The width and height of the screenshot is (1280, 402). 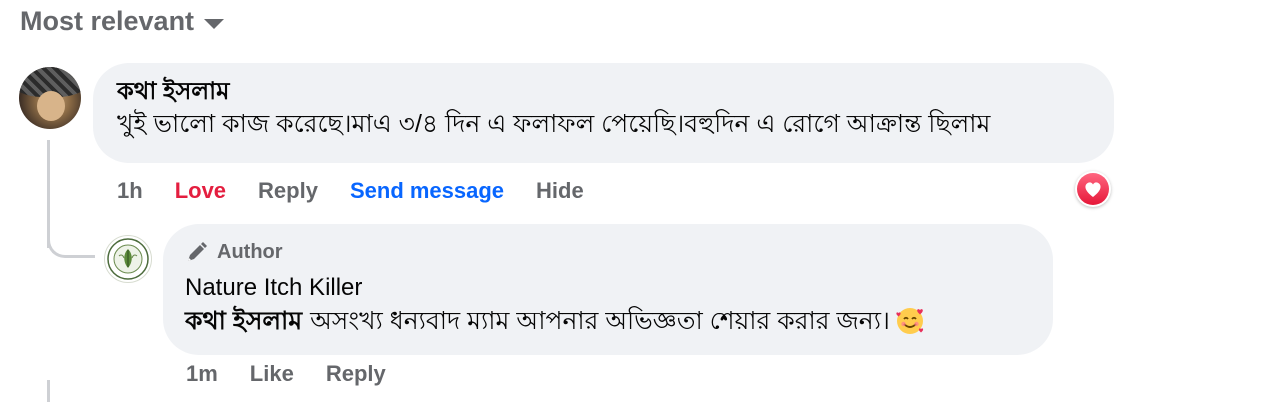 I want to click on reaction-count-badge, so click(x=1093, y=189).